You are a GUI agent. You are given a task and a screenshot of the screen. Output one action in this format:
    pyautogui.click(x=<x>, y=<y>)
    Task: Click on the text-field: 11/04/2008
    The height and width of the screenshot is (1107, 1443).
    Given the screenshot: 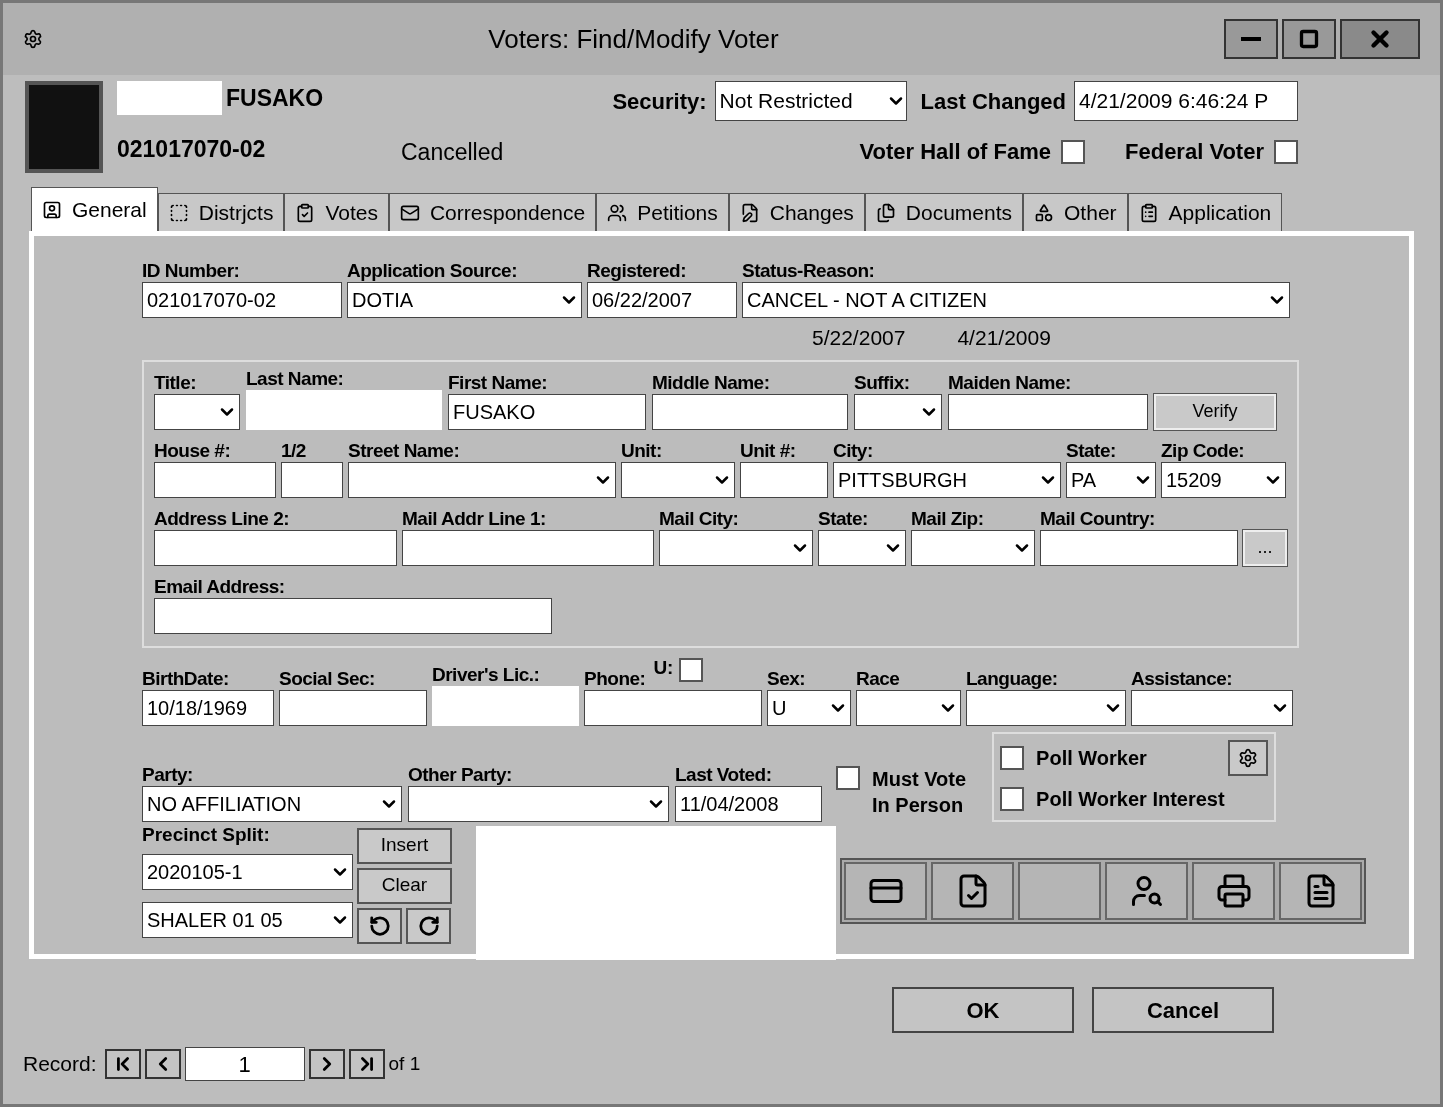 What is the action you would take?
    pyautogui.click(x=748, y=803)
    